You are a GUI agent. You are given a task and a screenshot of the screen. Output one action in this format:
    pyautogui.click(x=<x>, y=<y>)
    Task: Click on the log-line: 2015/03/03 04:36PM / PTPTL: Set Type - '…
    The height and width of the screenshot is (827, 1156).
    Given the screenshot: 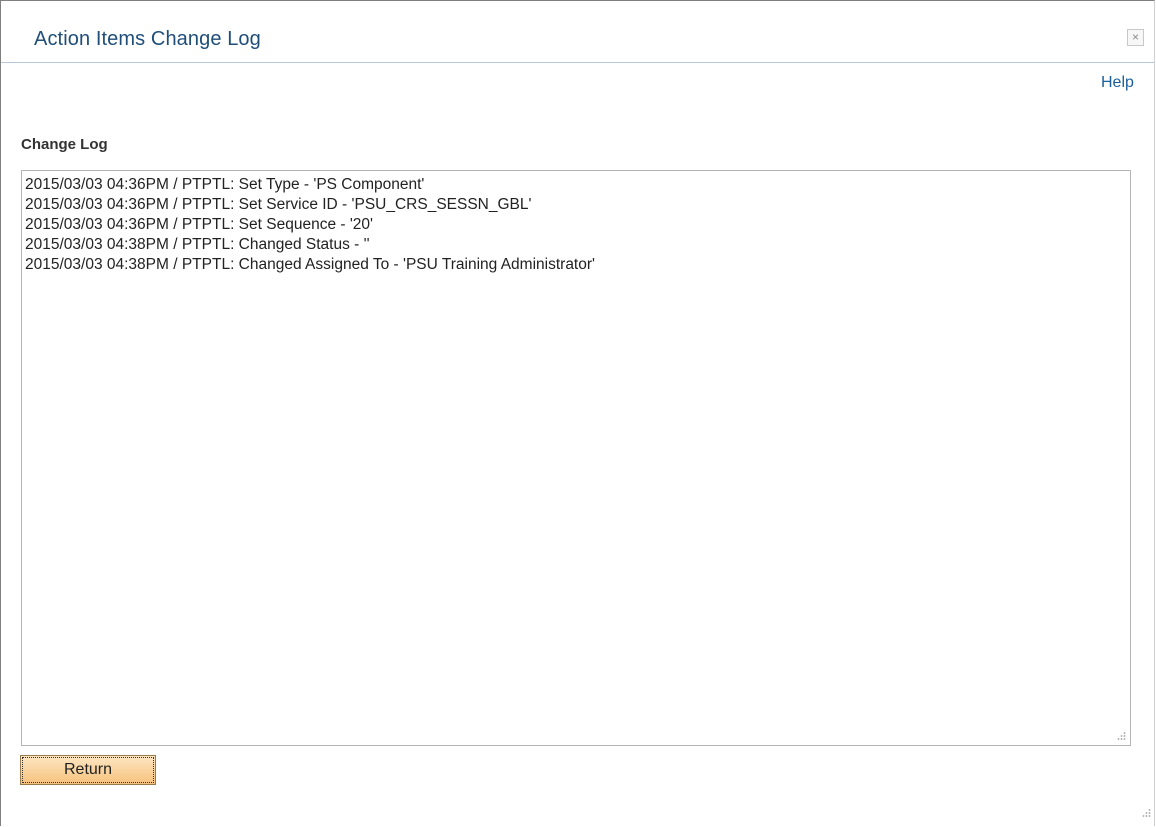 What is the action you would take?
    pyautogui.click(x=225, y=184)
    